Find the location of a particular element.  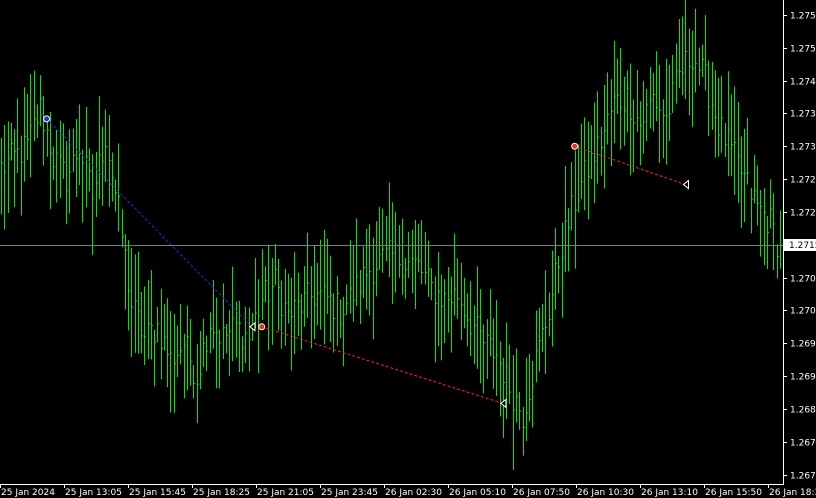

x-tick-label: 26 Jan 10:30 is located at coordinates (605, 493).